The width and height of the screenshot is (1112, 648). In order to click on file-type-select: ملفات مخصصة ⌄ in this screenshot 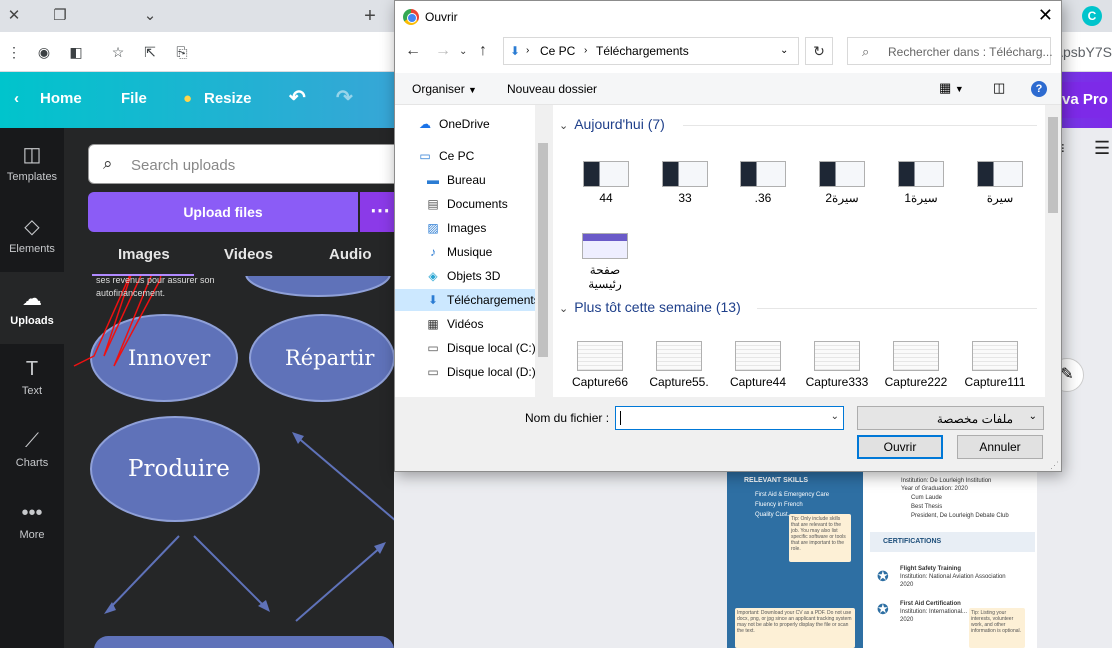, I will do `click(950, 418)`.